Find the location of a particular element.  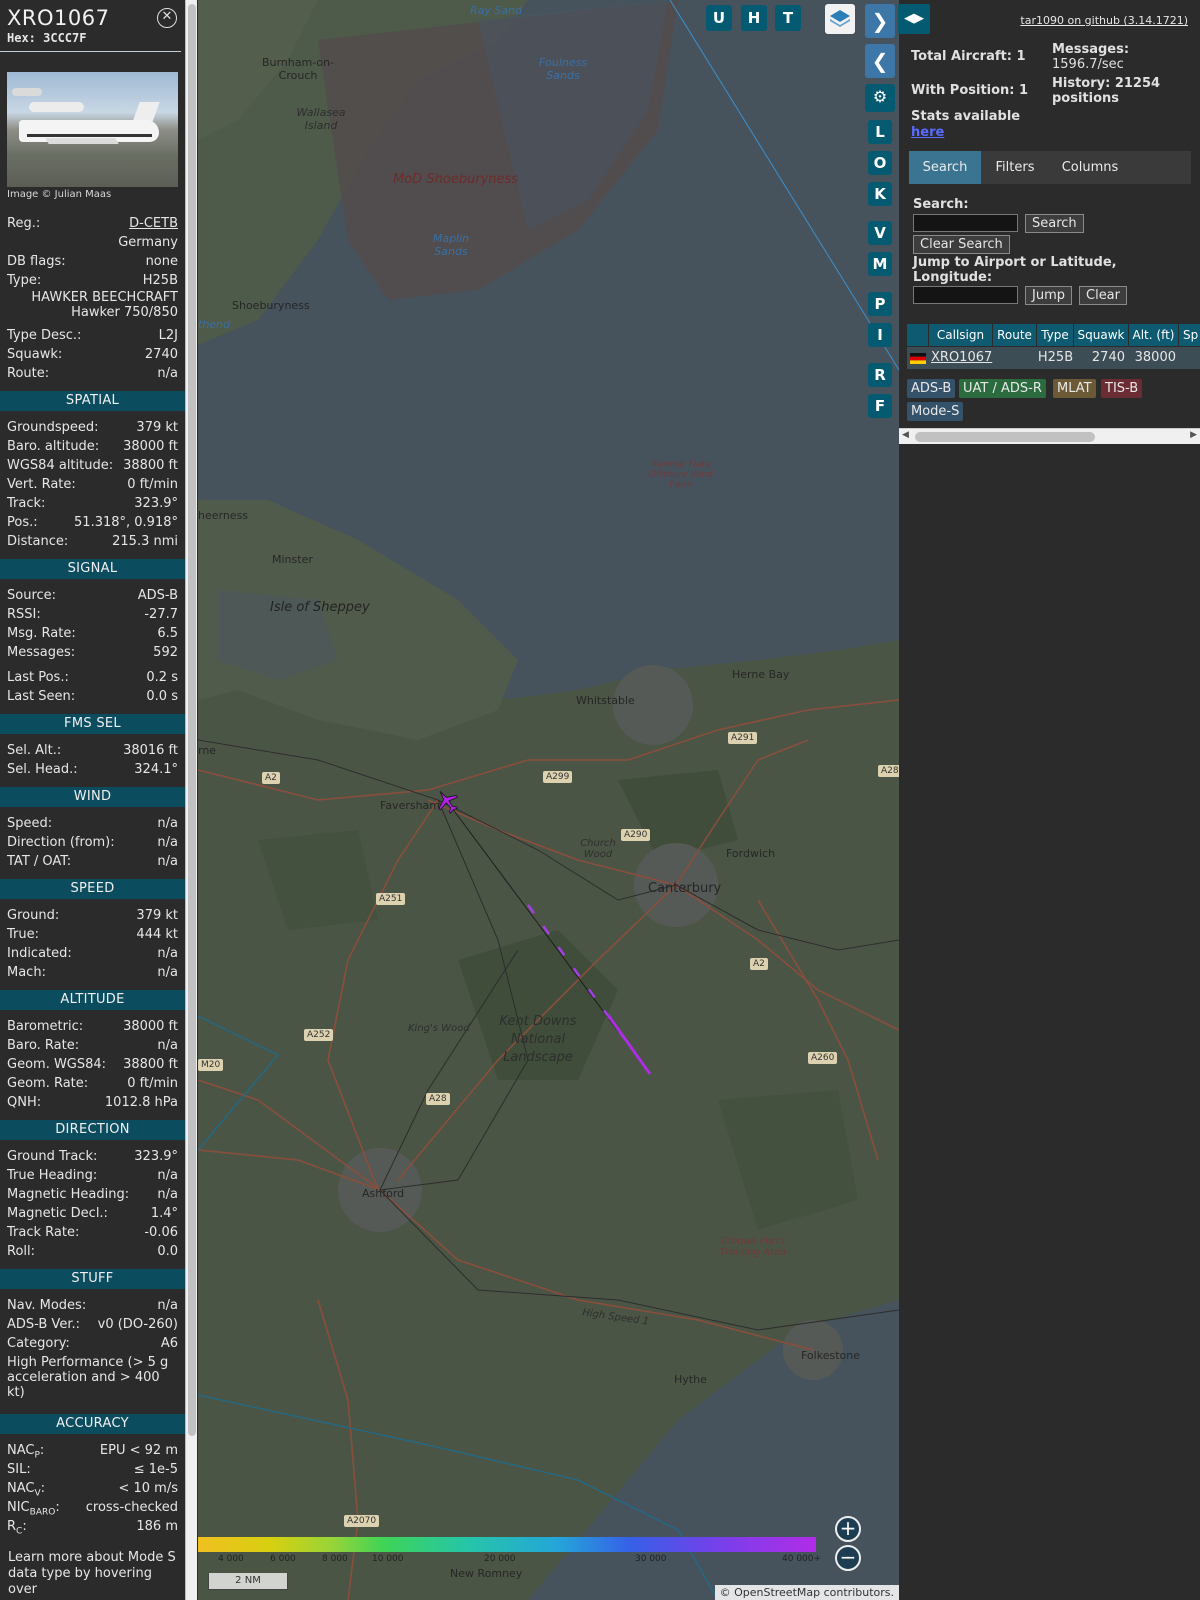

section-direction: DIRECTION is located at coordinates (92, 1130).